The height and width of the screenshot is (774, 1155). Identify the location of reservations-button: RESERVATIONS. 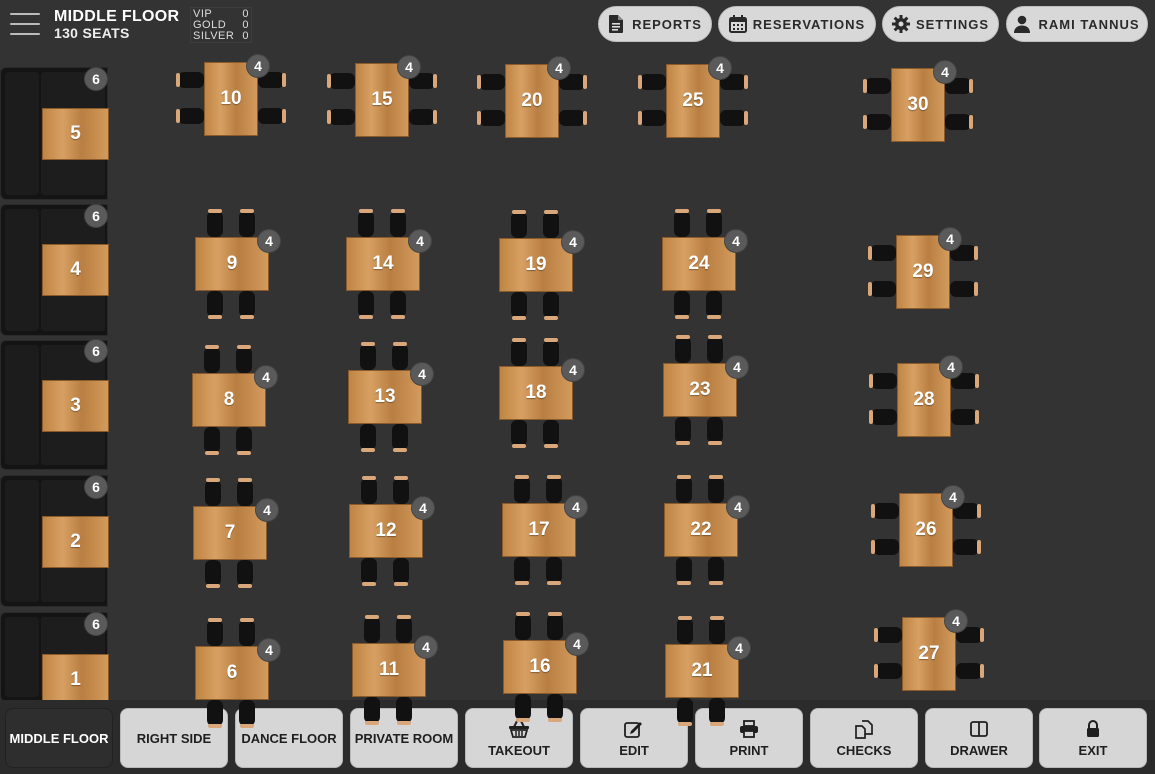
(797, 24).